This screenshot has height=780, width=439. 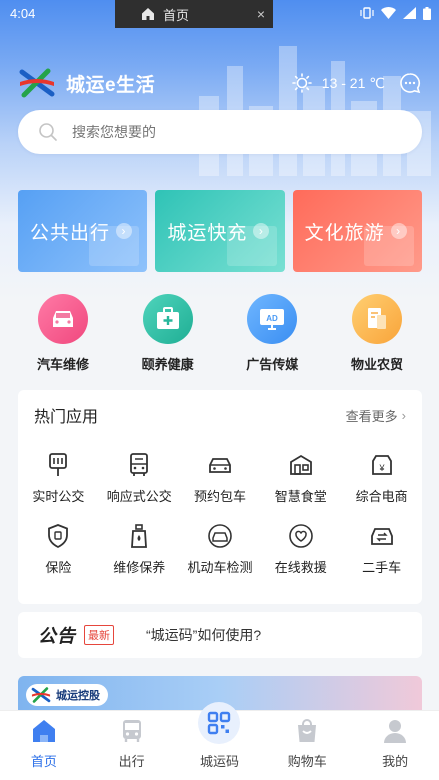 I want to click on hot-apps-title: 热门应用, so click(x=66, y=417).